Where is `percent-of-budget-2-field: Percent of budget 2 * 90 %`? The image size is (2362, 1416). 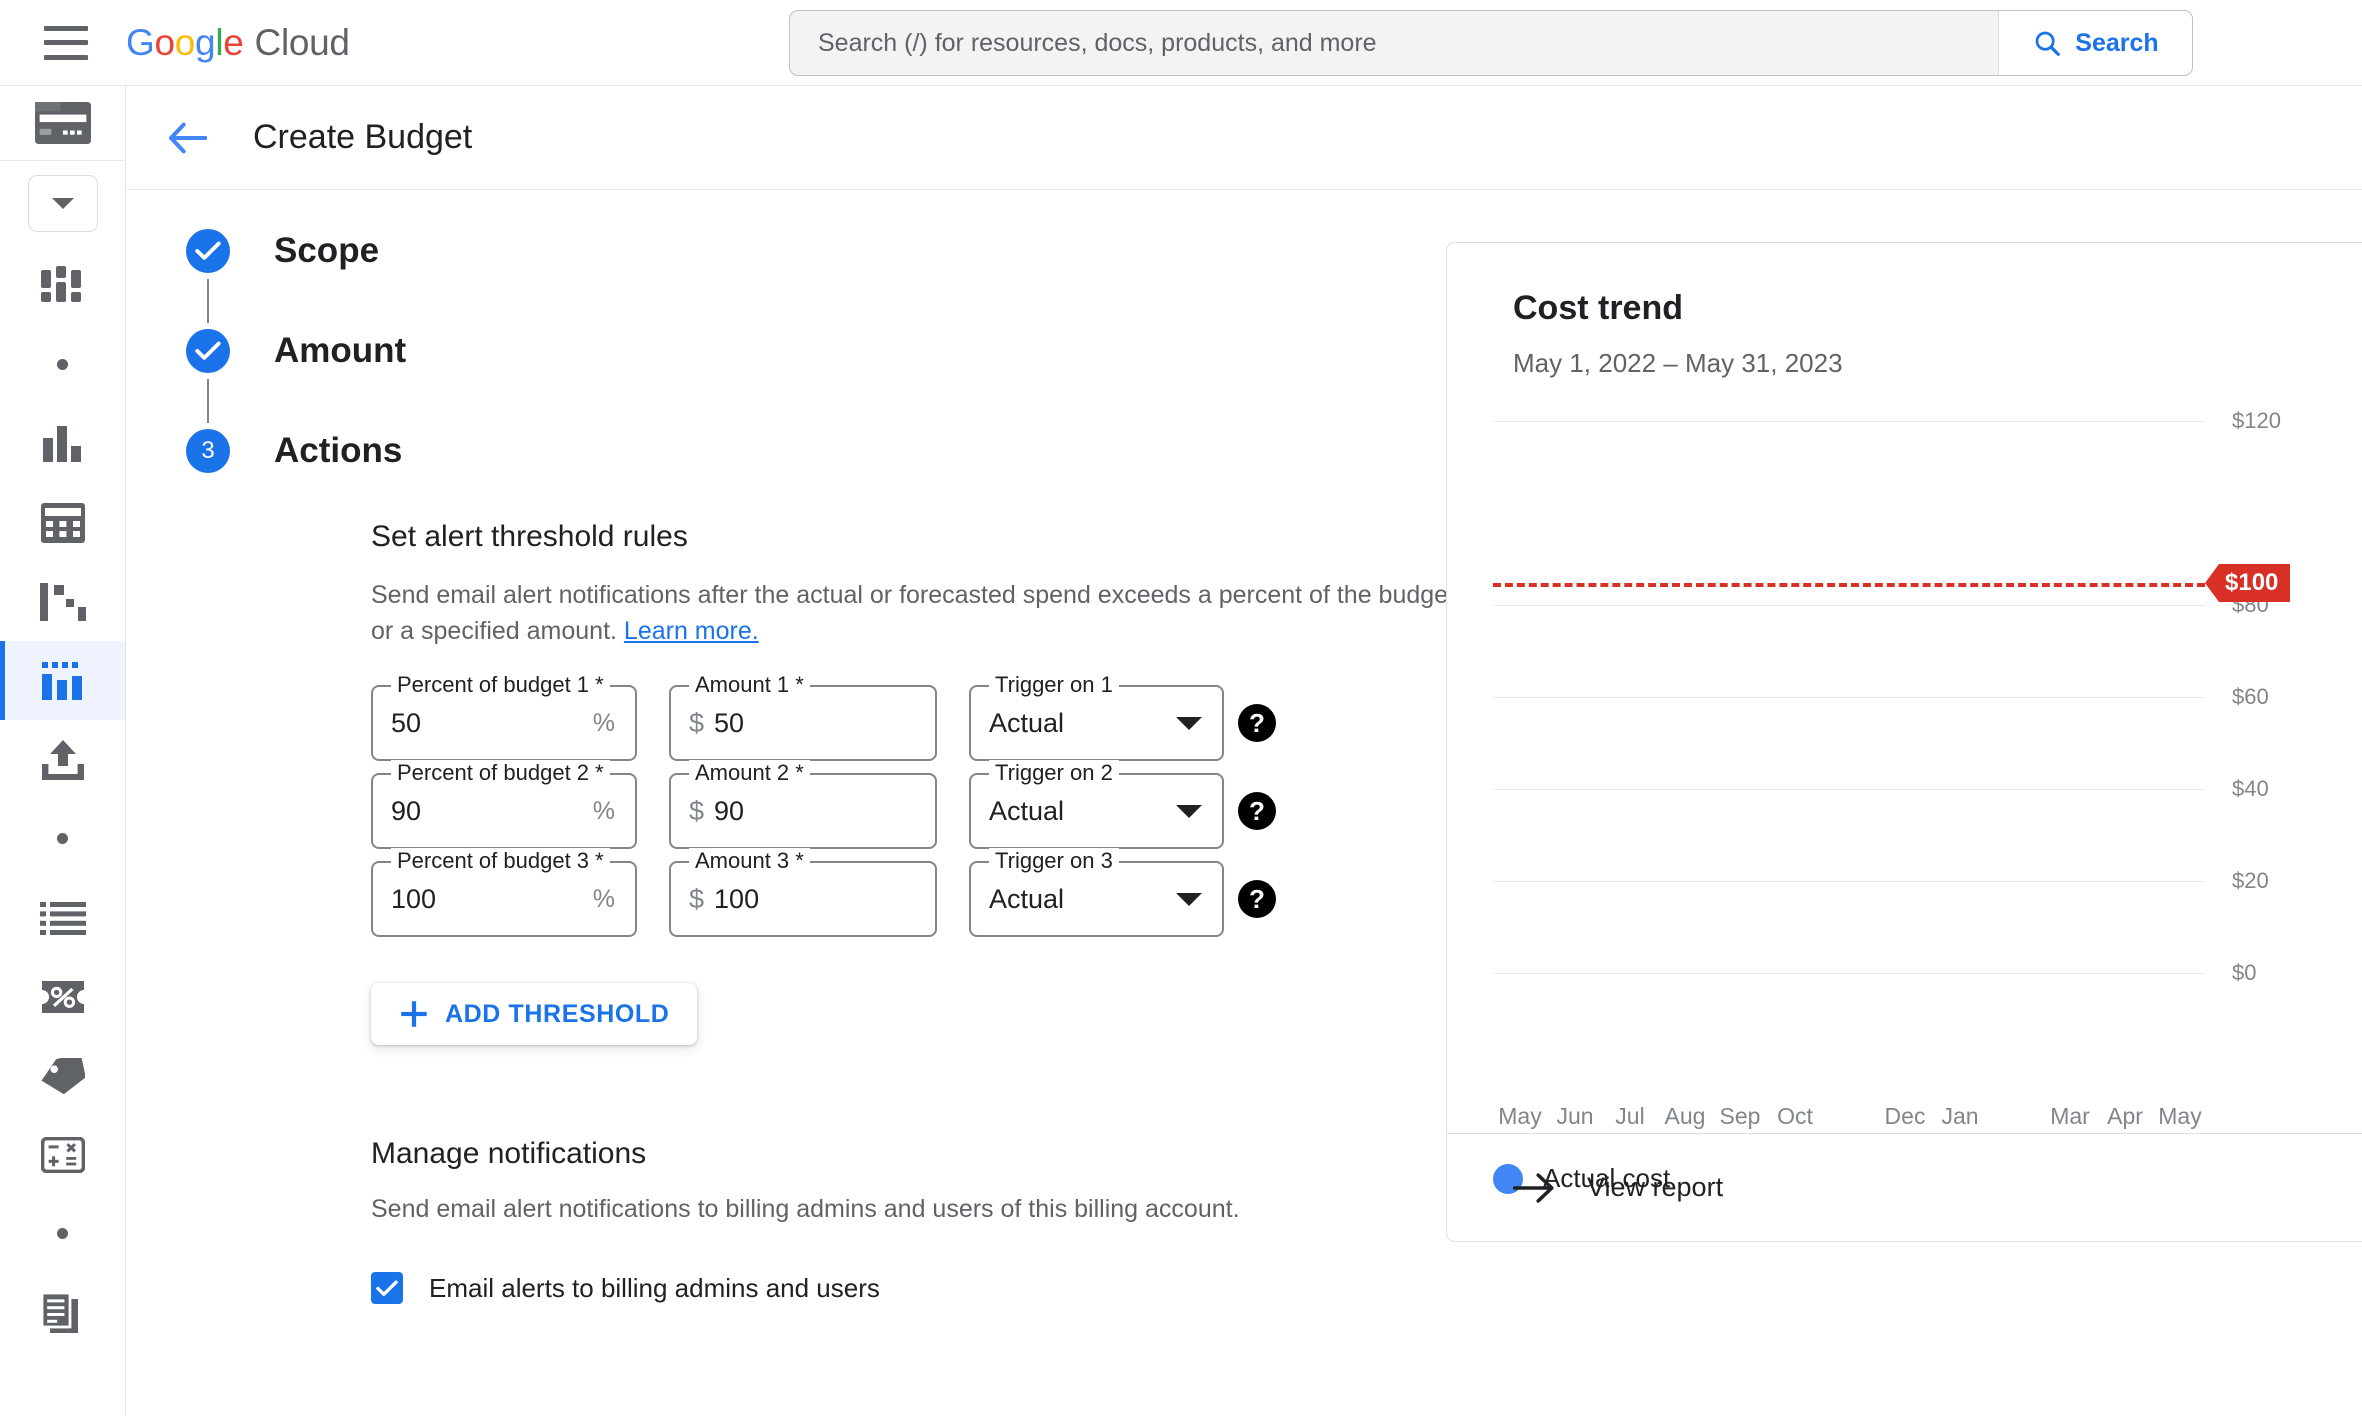 percent-of-budget-2-field: Percent of budget 2 * 90 % is located at coordinates (504, 804).